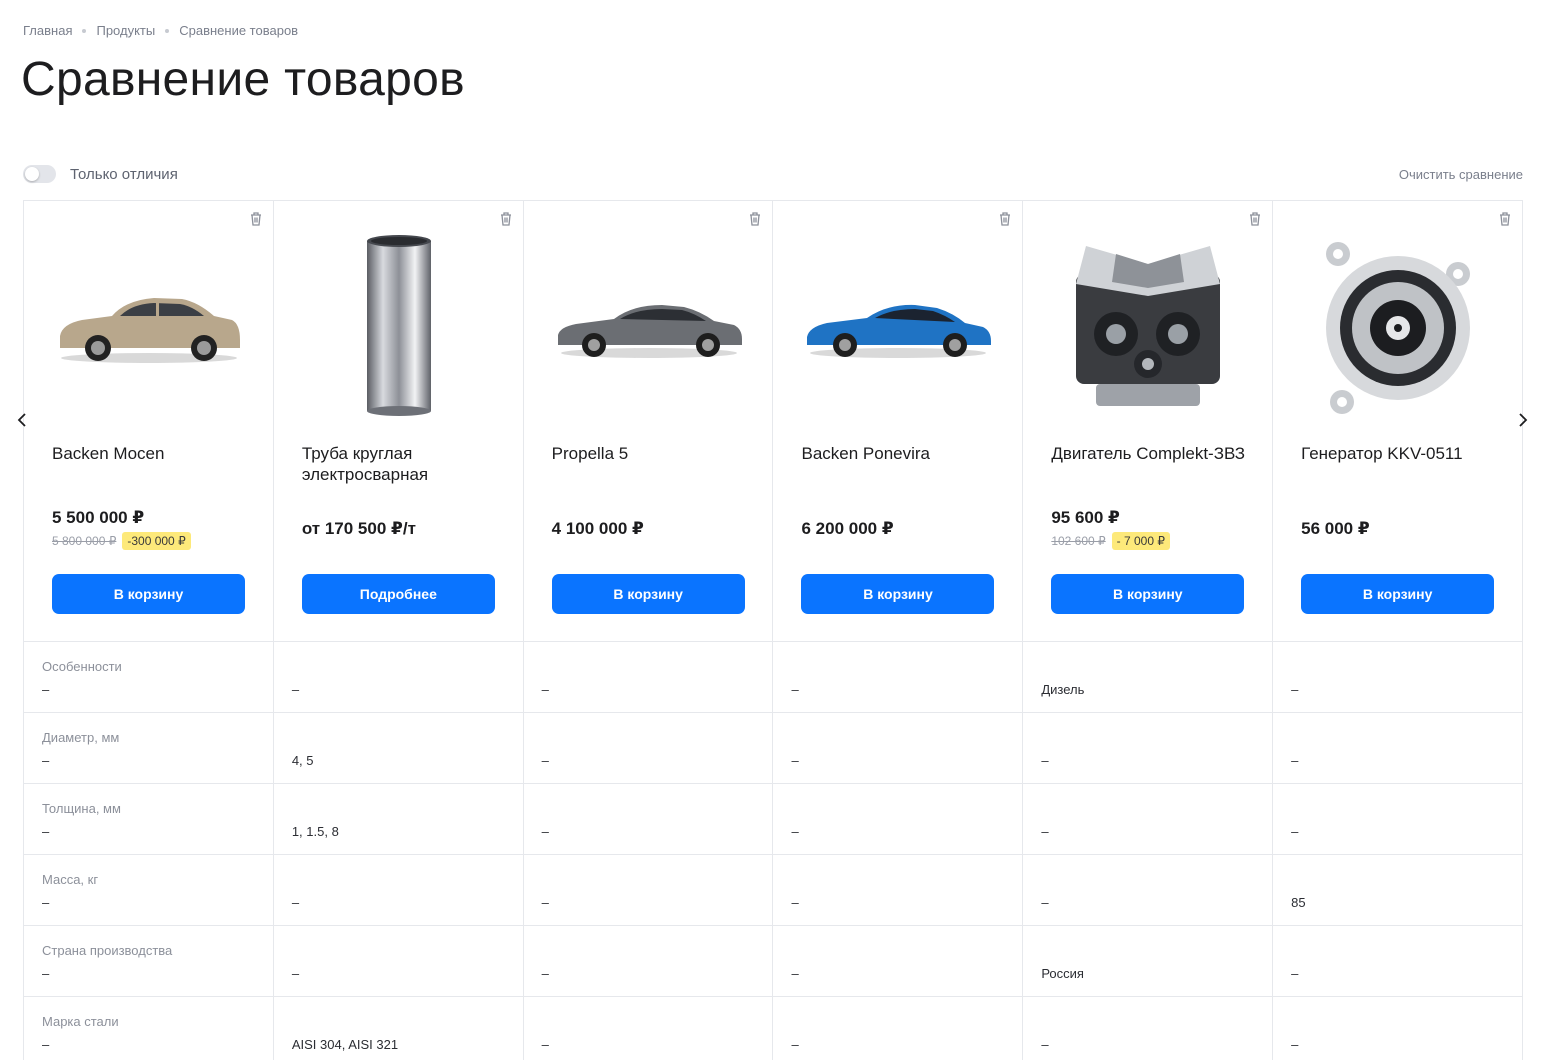 The image size is (1552, 1060). I want to click on spec-value: Россия, so click(1062, 973).